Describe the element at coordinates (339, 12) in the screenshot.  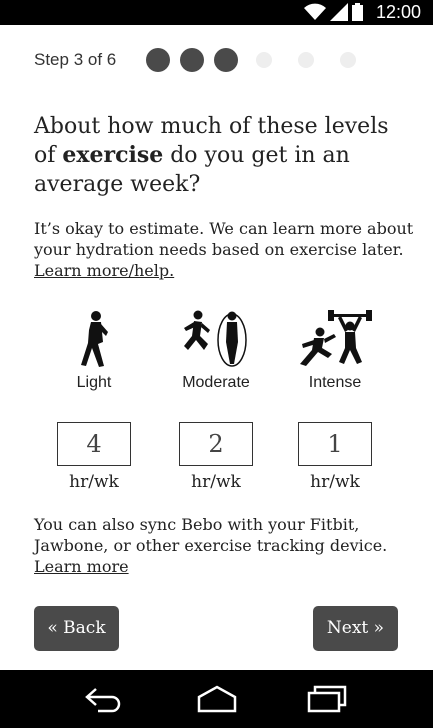
I see `signal-icon` at that location.